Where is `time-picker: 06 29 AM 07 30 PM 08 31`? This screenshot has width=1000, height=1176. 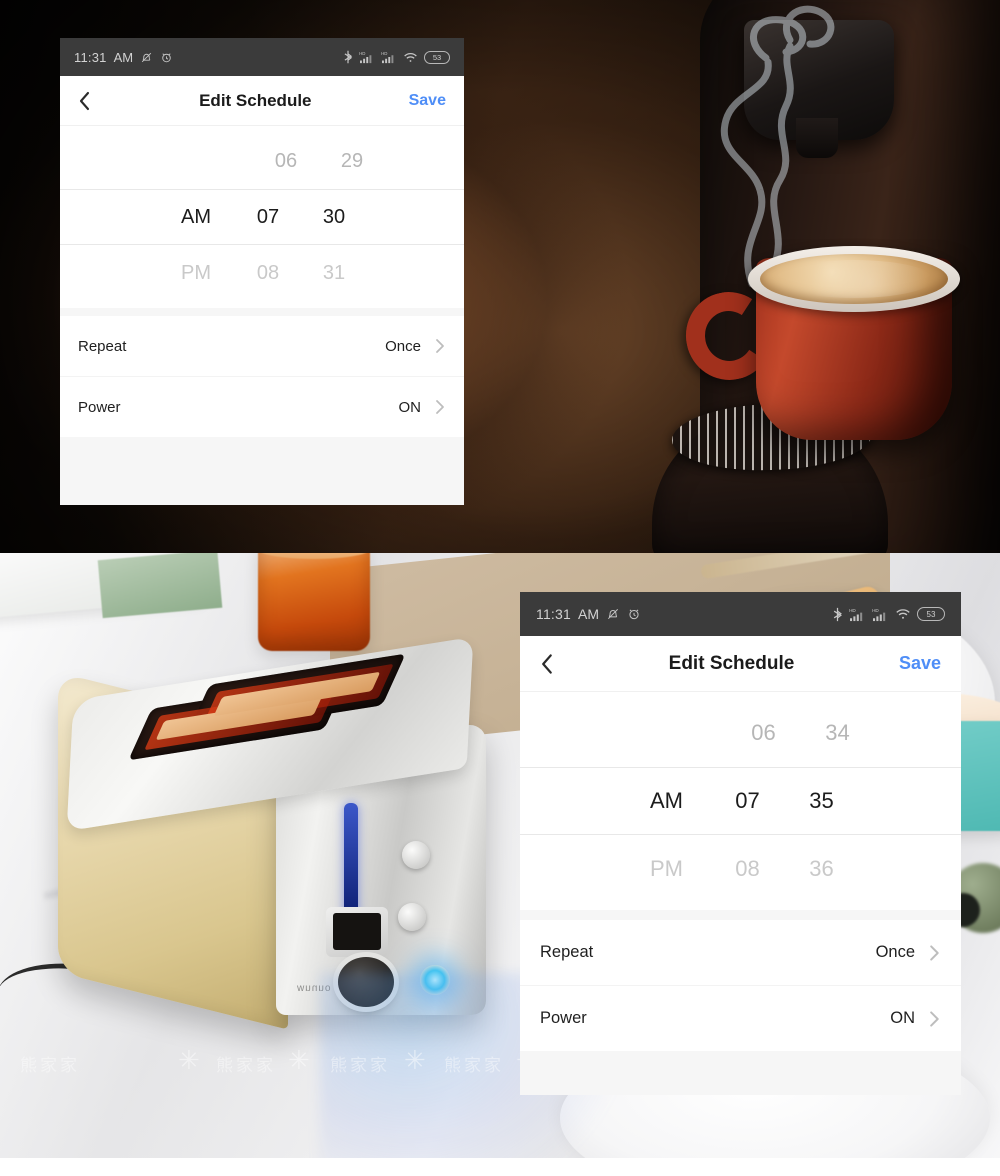
time-picker: 06 29 AM 07 30 PM 08 31 is located at coordinates (262, 217).